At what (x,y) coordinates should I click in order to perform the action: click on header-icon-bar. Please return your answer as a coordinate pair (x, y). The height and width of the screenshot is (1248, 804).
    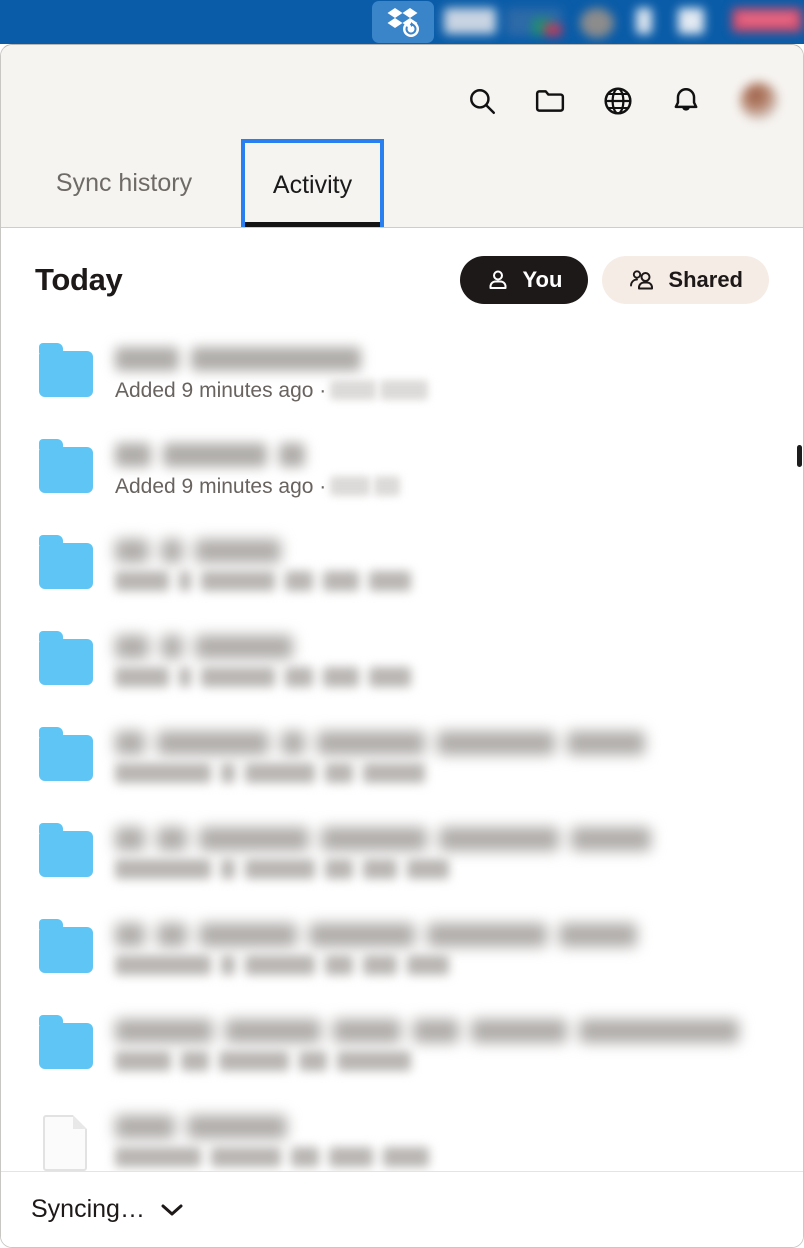
    Looking at the image, I should click on (623, 101).